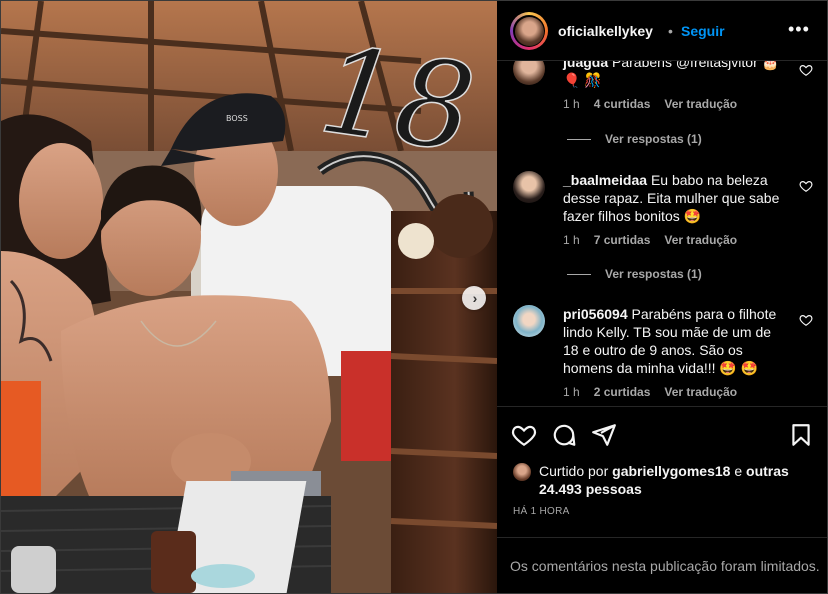 The height and width of the screenshot is (594, 828). I want to click on more-options-icon: •••, so click(799, 29).